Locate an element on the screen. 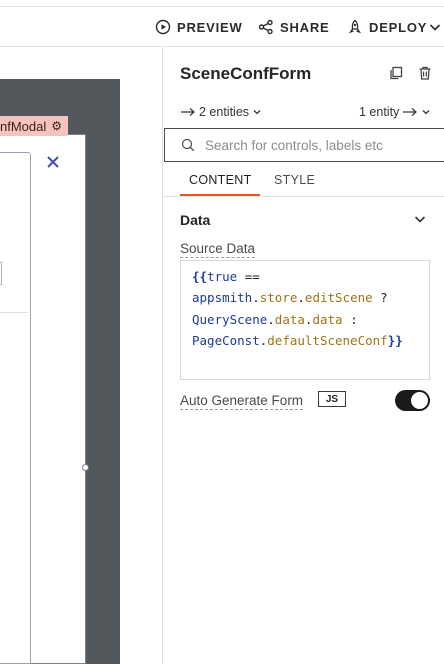 This screenshot has height=664, width=444. incoming-entities-dropdown: 2 entities is located at coordinates (221, 112).